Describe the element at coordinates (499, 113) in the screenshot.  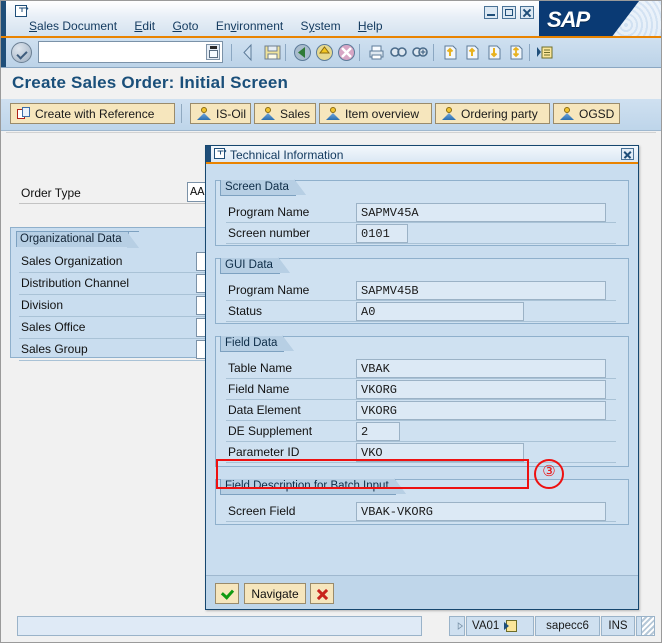
I see `button-label: Ordering party` at that location.